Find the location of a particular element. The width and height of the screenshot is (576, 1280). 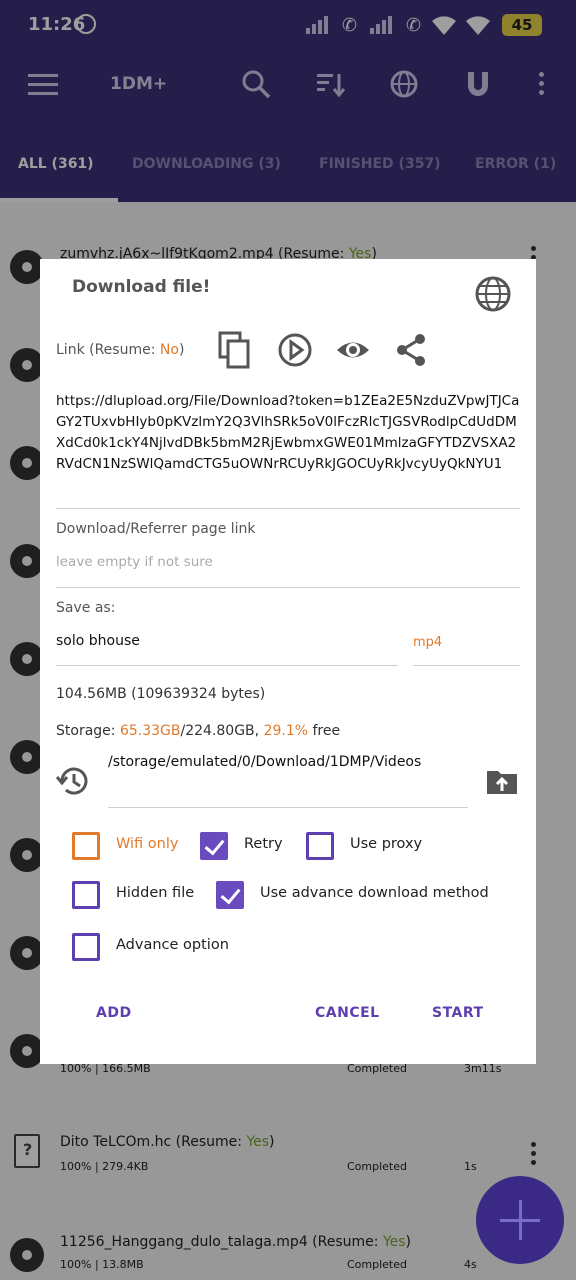

hidden-file-checkbox is located at coordinates (86, 895).